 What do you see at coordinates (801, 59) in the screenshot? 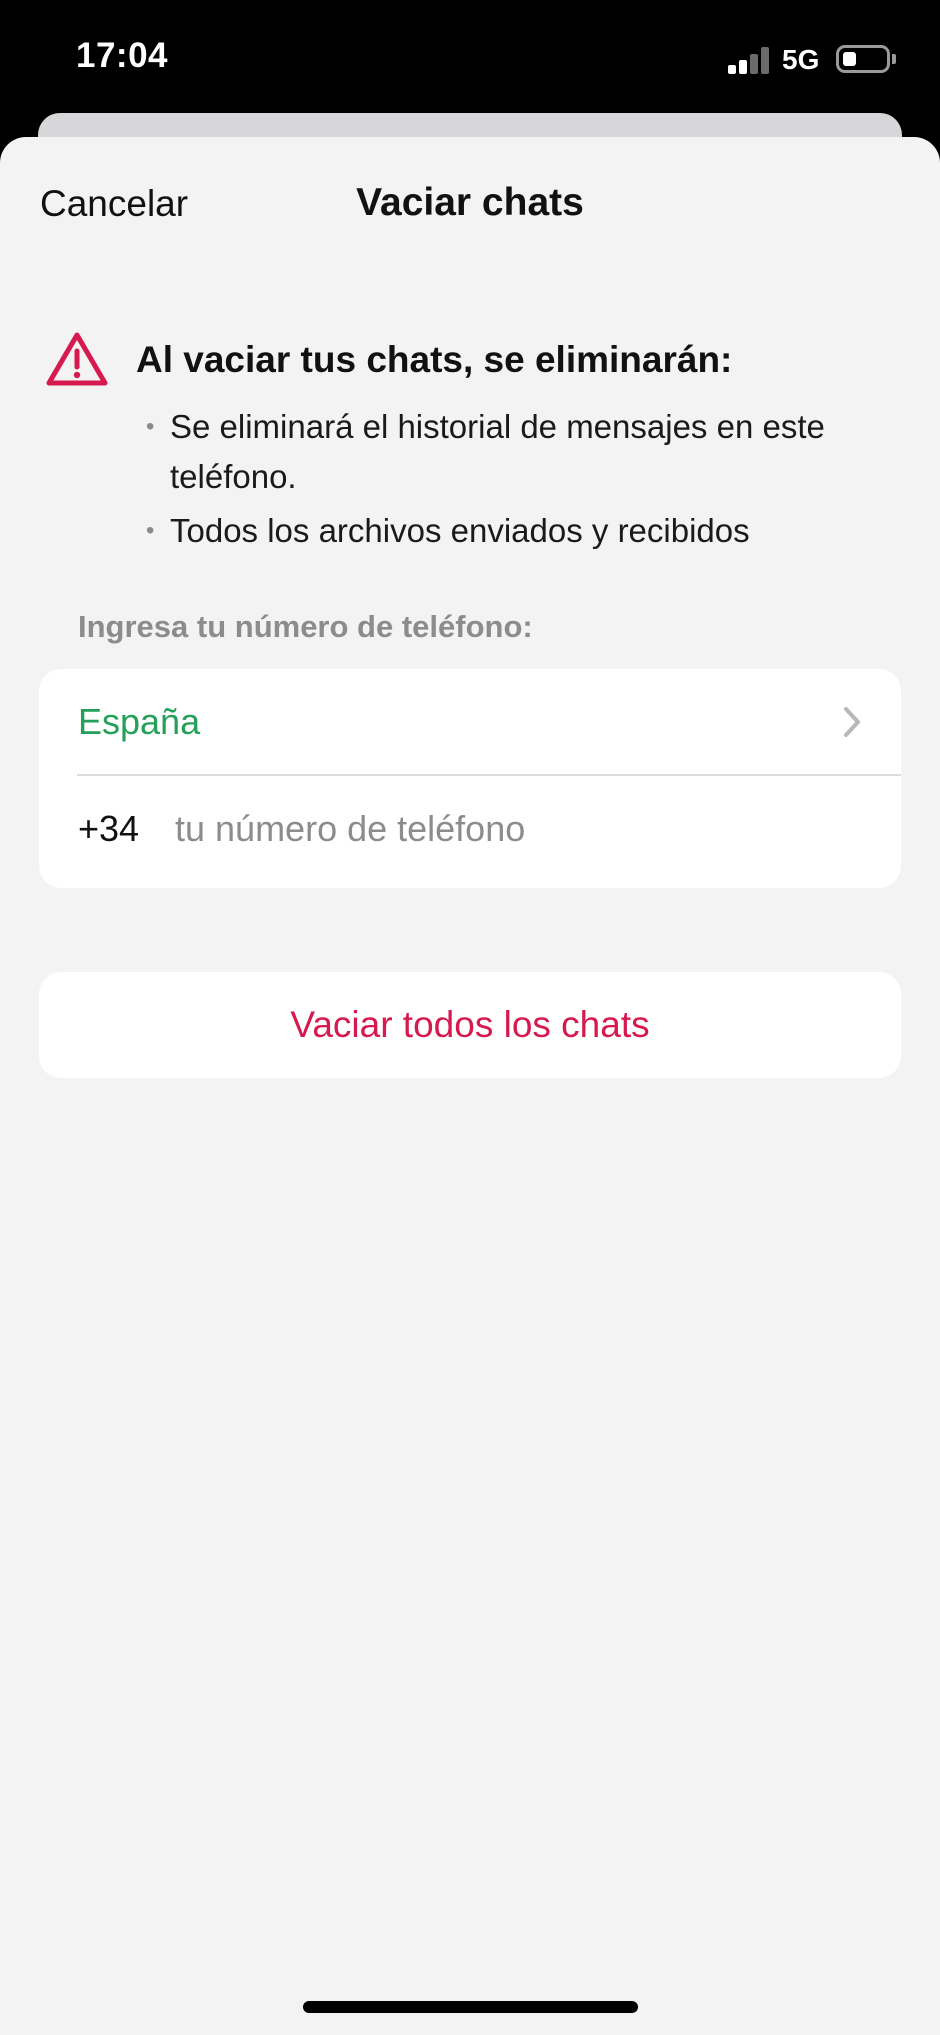
I see `network-type: 5G` at bounding box center [801, 59].